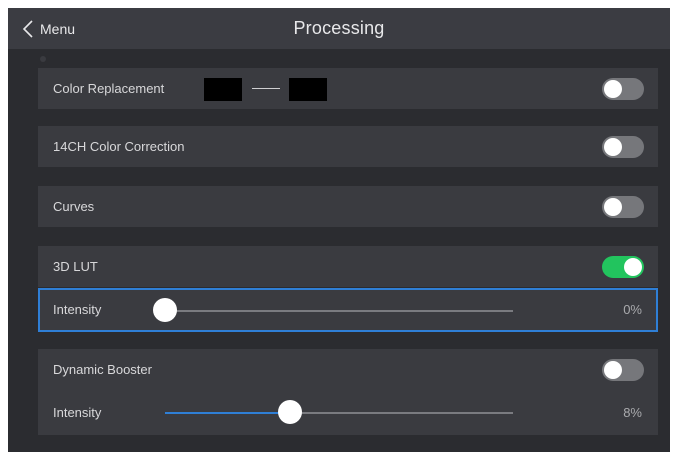  What do you see at coordinates (74, 206) in the screenshot?
I see `curves-label: Curves` at bounding box center [74, 206].